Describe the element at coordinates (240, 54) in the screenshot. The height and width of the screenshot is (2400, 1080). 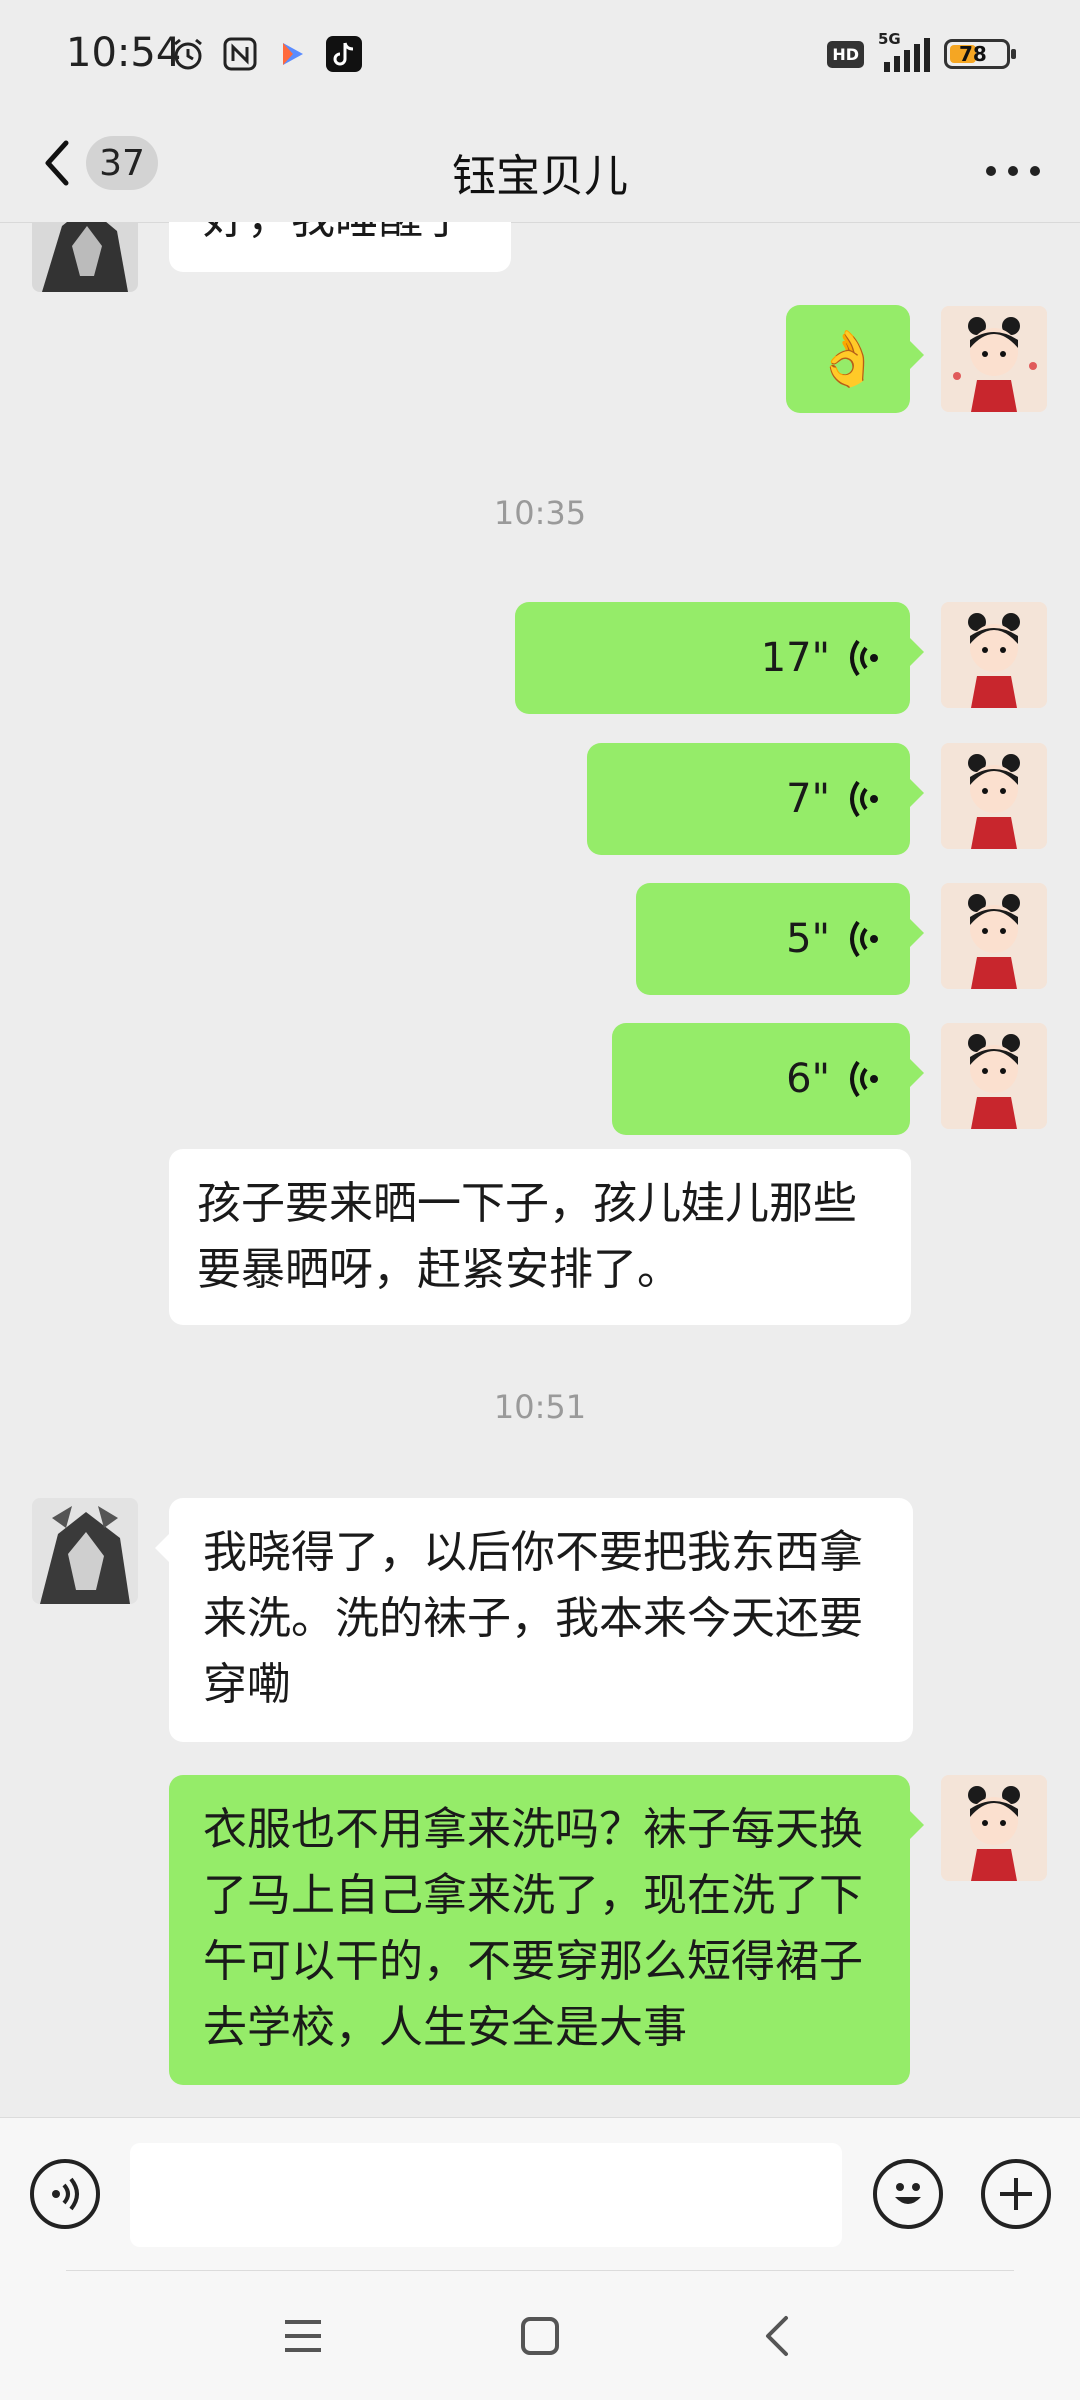
I see `nfc-icon` at that location.